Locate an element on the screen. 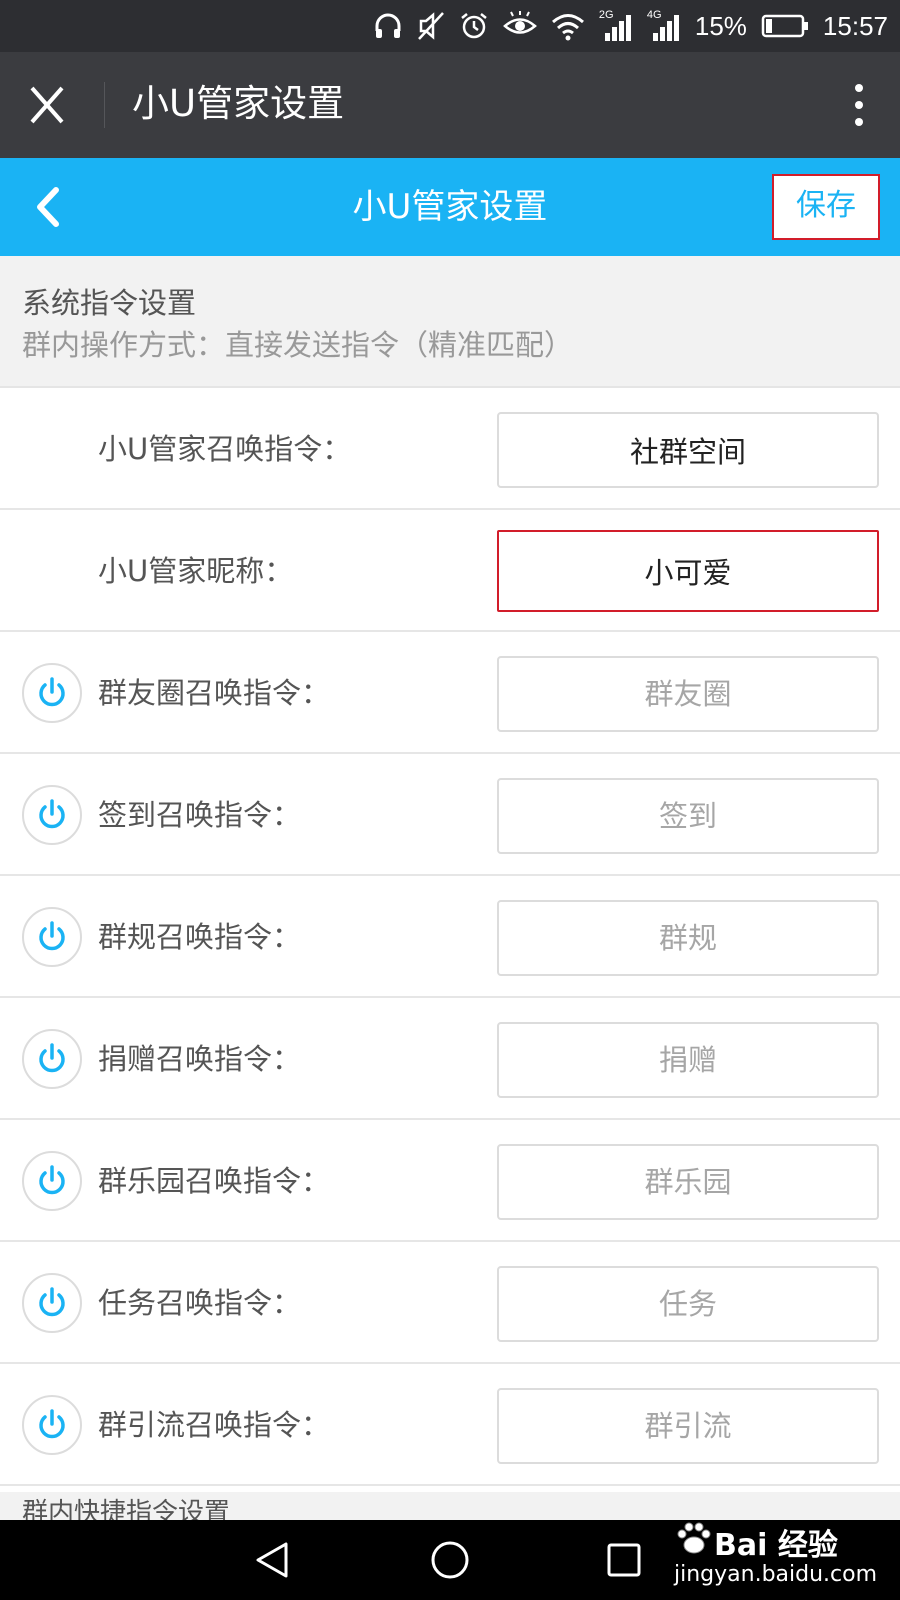  more-vertical-icon is located at coordinates (859, 105).